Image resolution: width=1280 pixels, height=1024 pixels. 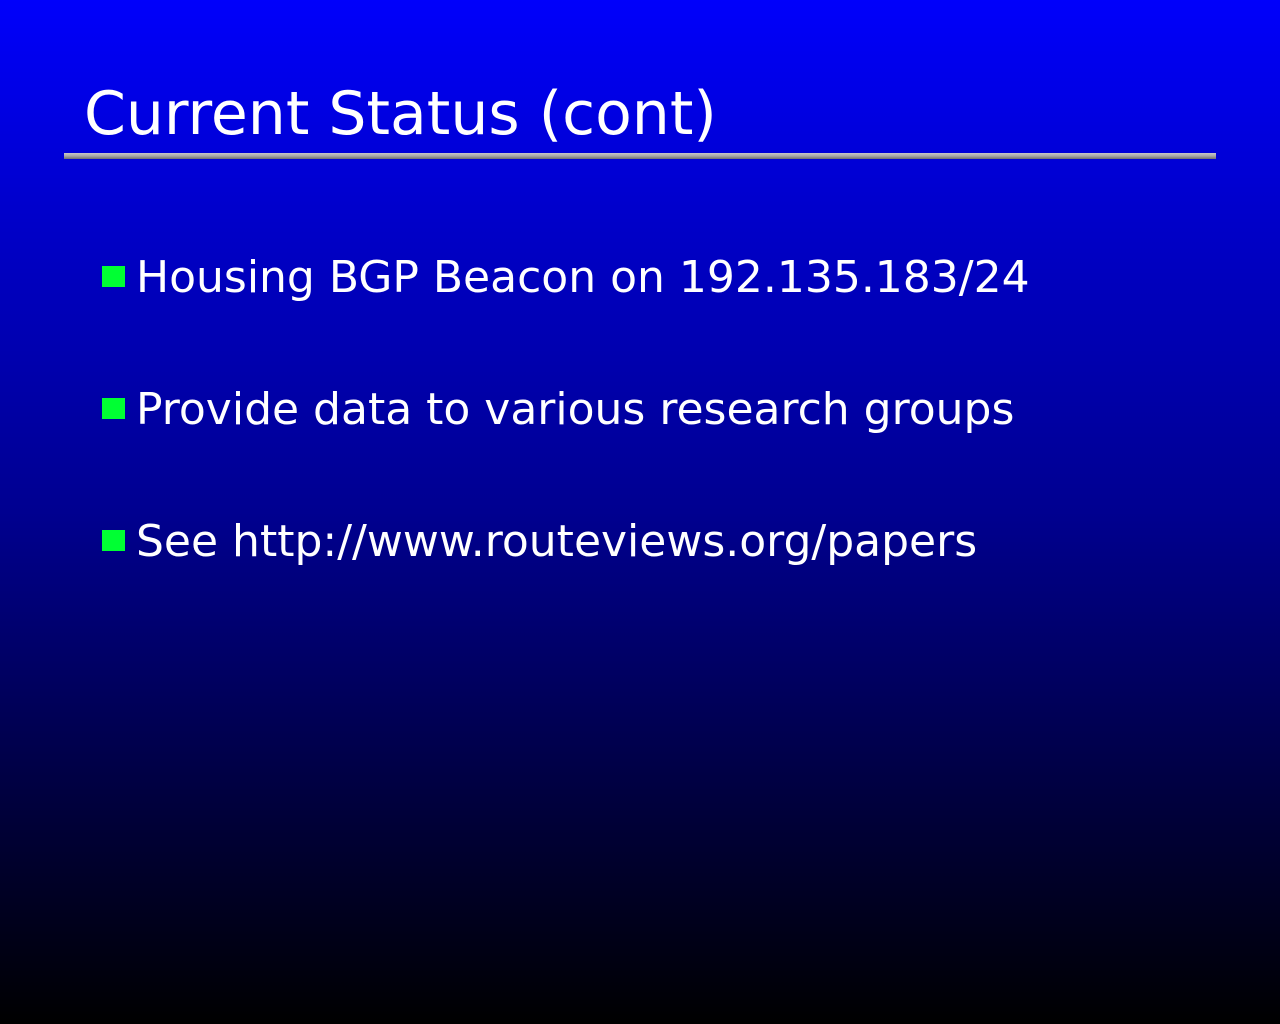 I want to click on title-divider, so click(x=640, y=156).